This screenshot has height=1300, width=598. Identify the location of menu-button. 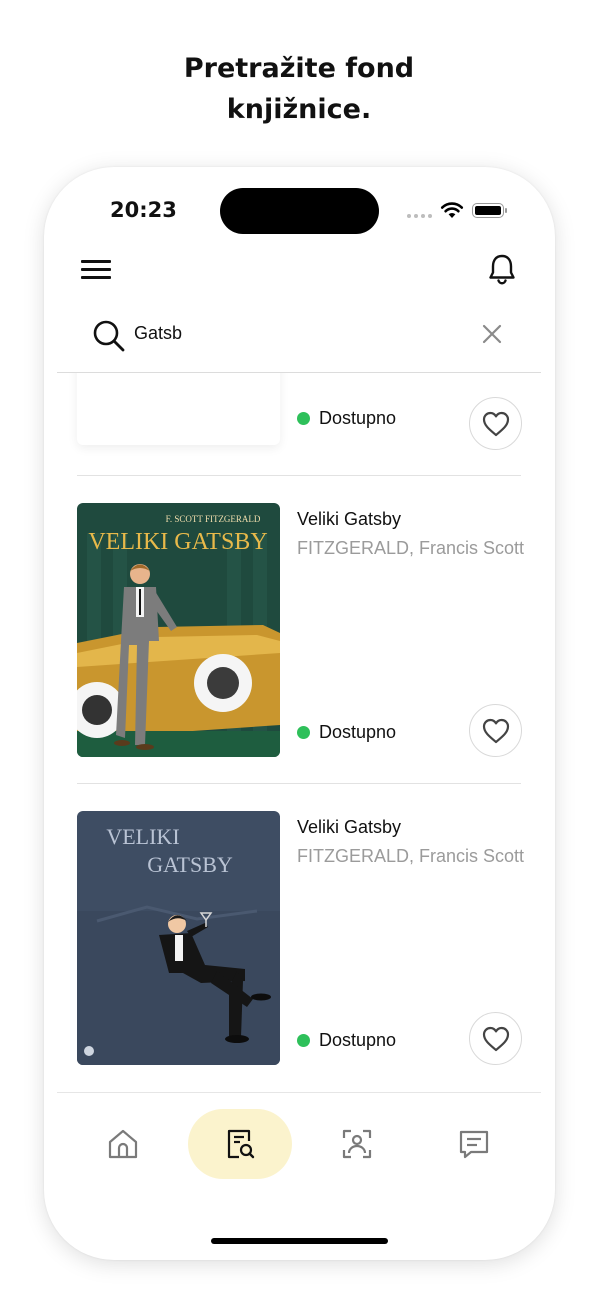
(97, 270).